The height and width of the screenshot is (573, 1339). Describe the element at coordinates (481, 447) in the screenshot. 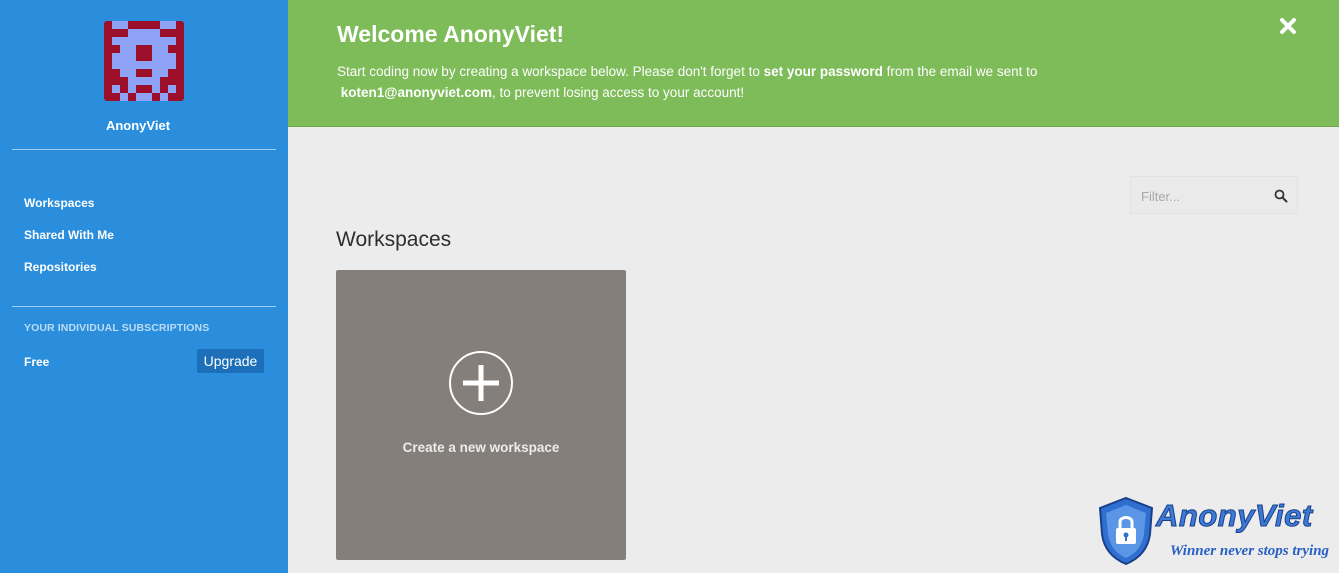

I see `create-workspace-label: Create a new workspace` at that location.